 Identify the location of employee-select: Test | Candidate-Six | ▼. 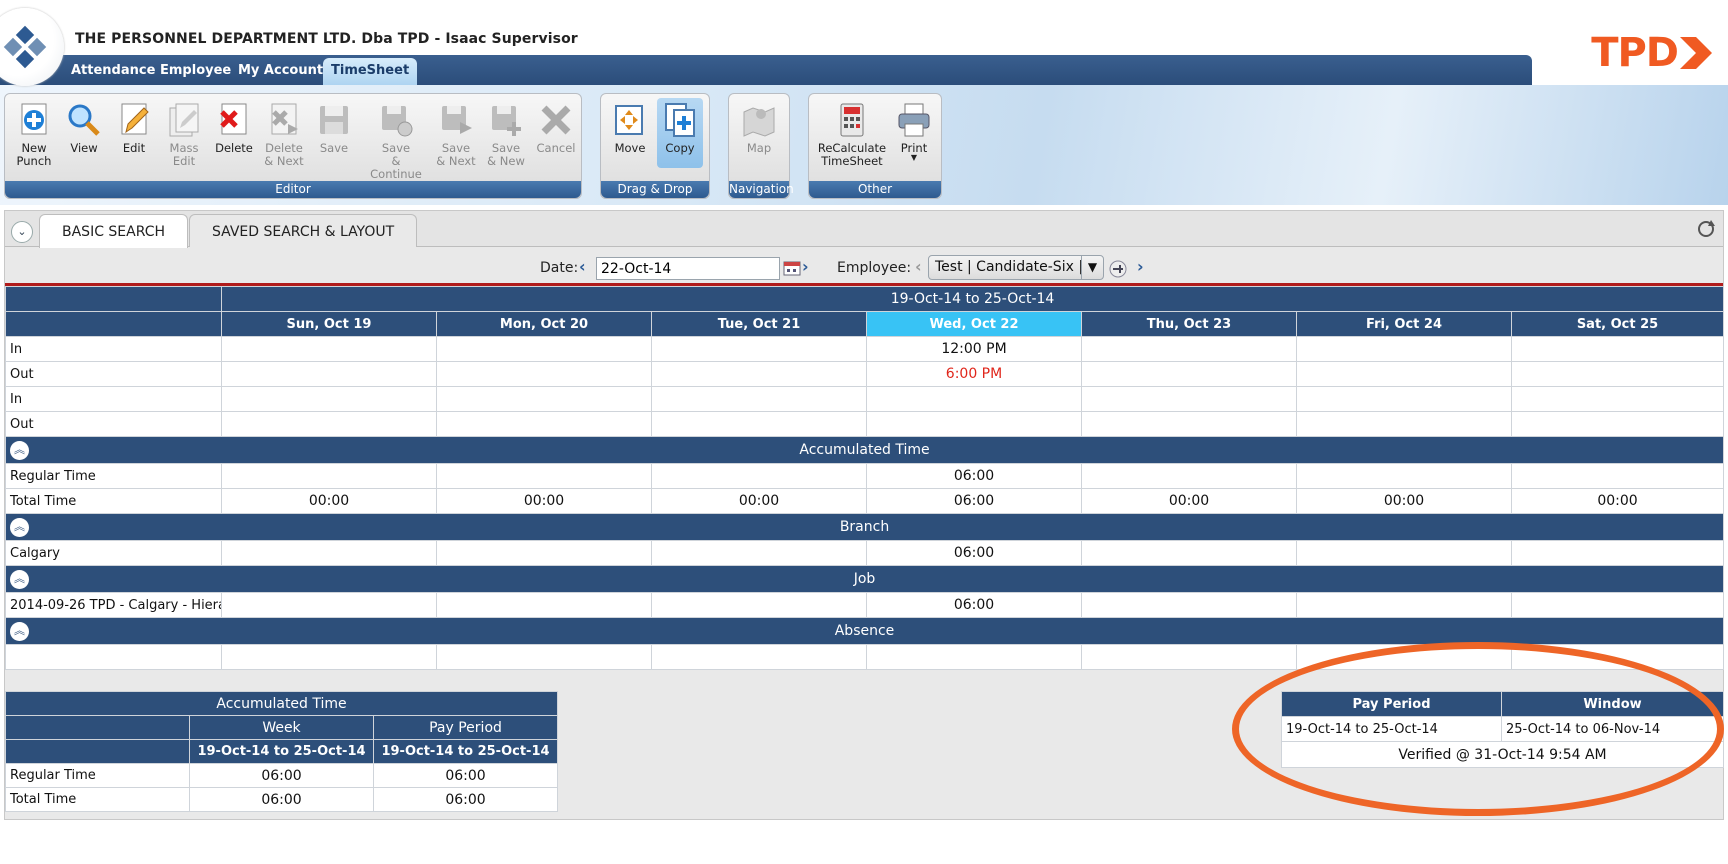
(1016, 267).